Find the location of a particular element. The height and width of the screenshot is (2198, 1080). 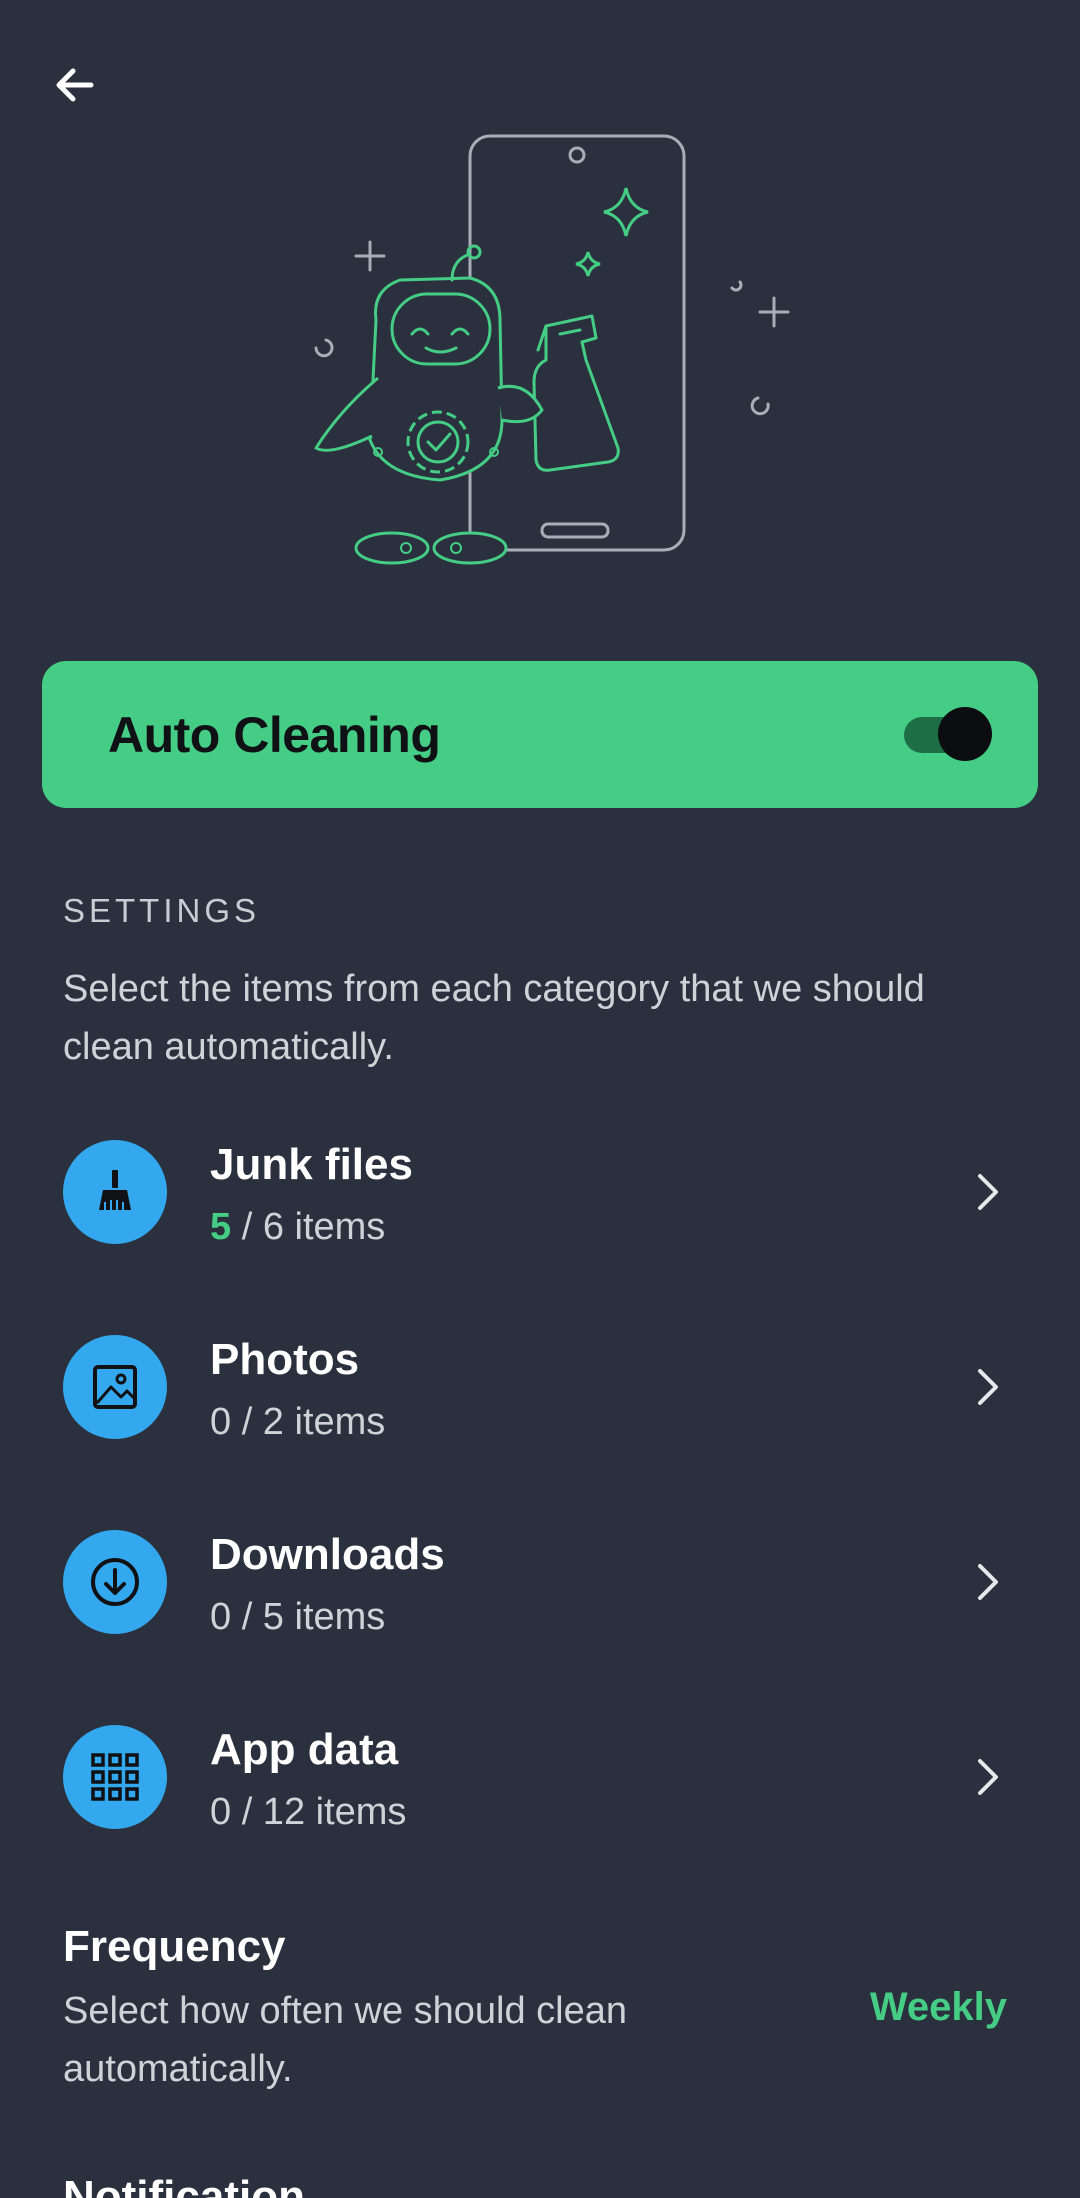

notification-title: Notification is located at coordinates (184, 2185).